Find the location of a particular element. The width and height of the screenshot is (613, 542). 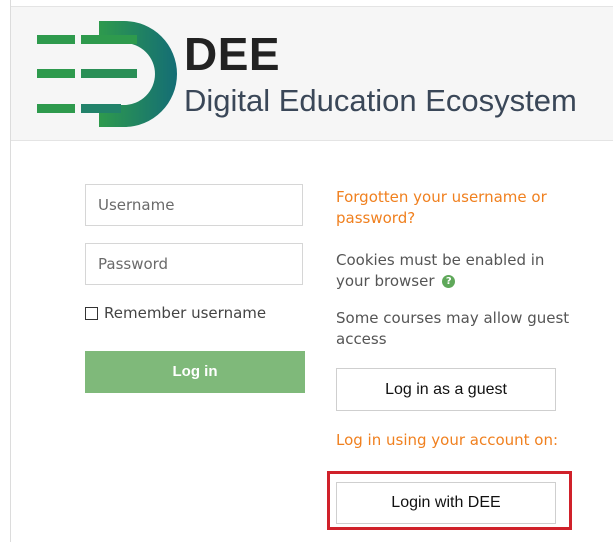

login-with-dee-button: Login with DEE is located at coordinates (446, 503).